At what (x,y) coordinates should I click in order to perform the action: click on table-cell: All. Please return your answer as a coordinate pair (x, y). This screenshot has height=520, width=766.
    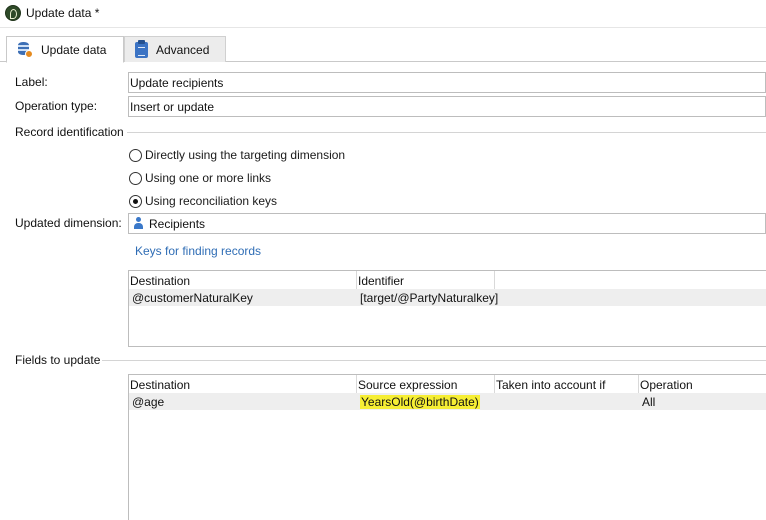
    Looking at the image, I should click on (649, 402).